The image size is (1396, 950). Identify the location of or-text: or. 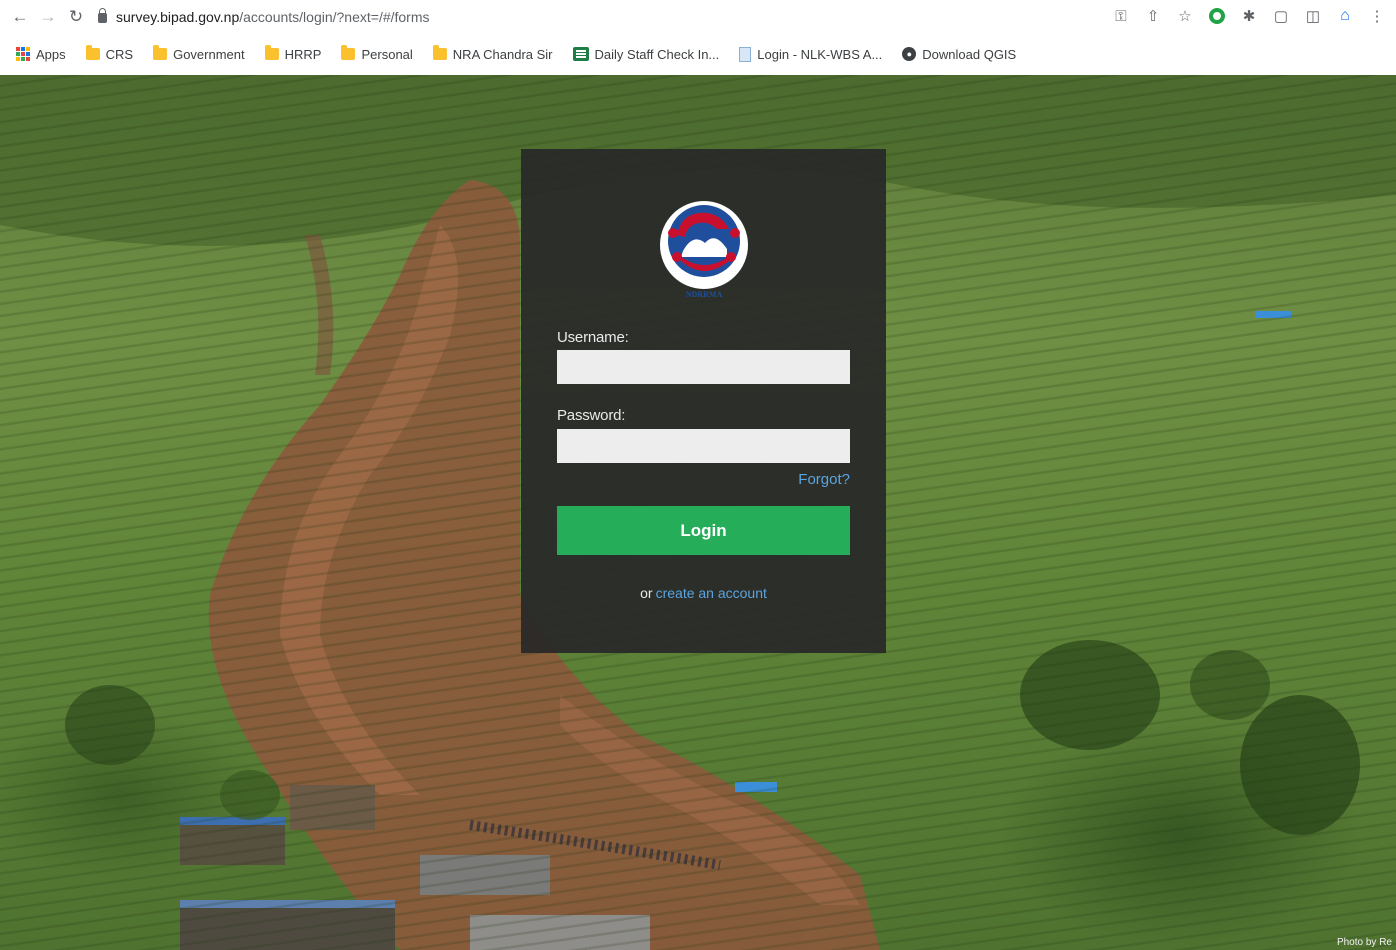
(646, 593).